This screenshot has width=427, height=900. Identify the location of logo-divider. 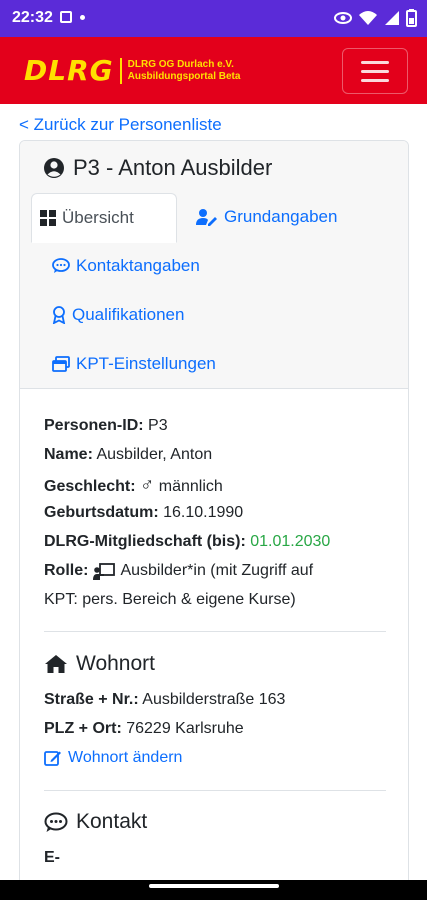
(120, 71).